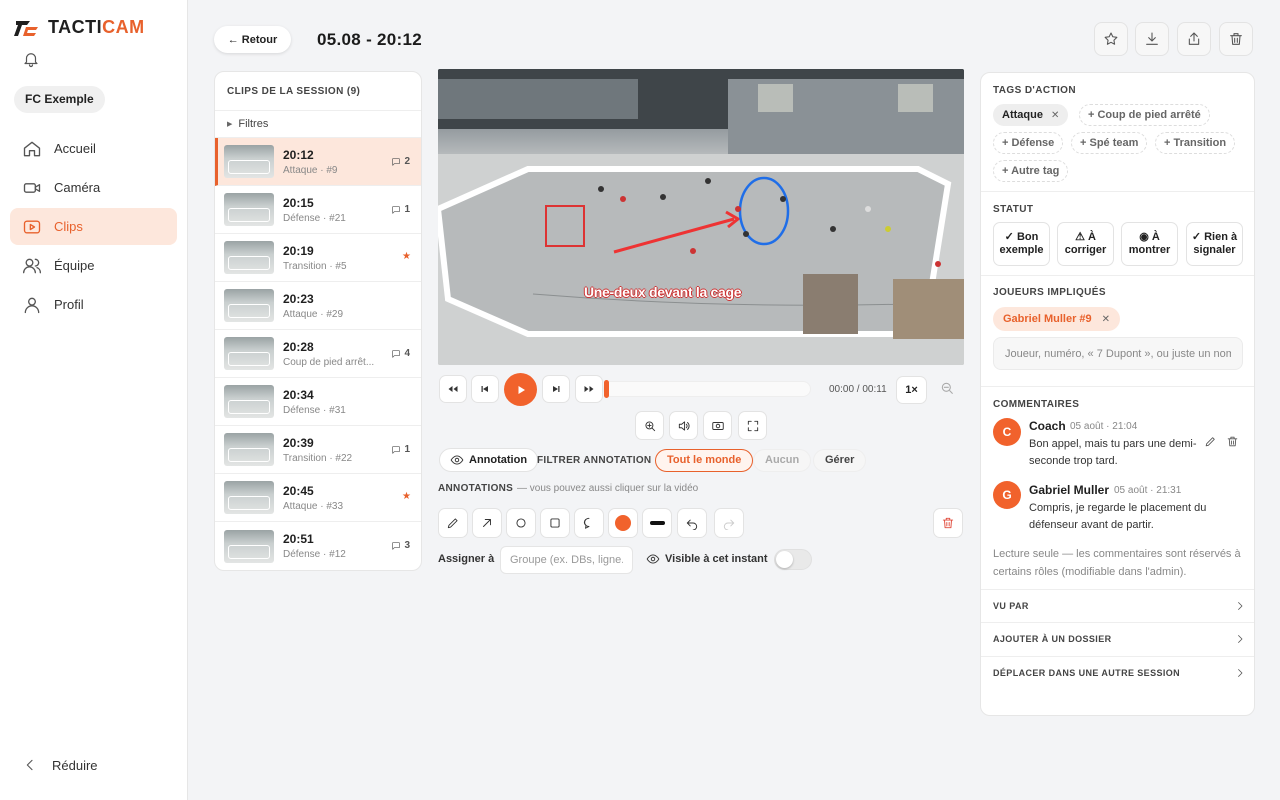 The image size is (1280, 800). Describe the element at coordinates (406, 496) in the screenshot. I see `favorite-star-icon: ★` at that location.